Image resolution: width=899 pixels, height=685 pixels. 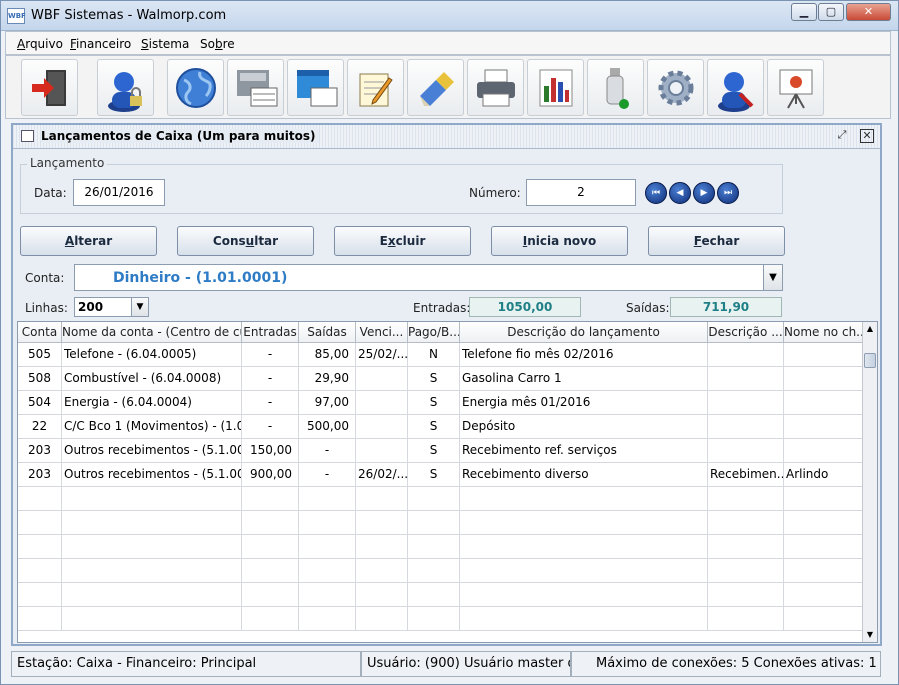 What do you see at coordinates (327, 403) in the screenshot?
I see `table-cell: 97,00` at bounding box center [327, 403].